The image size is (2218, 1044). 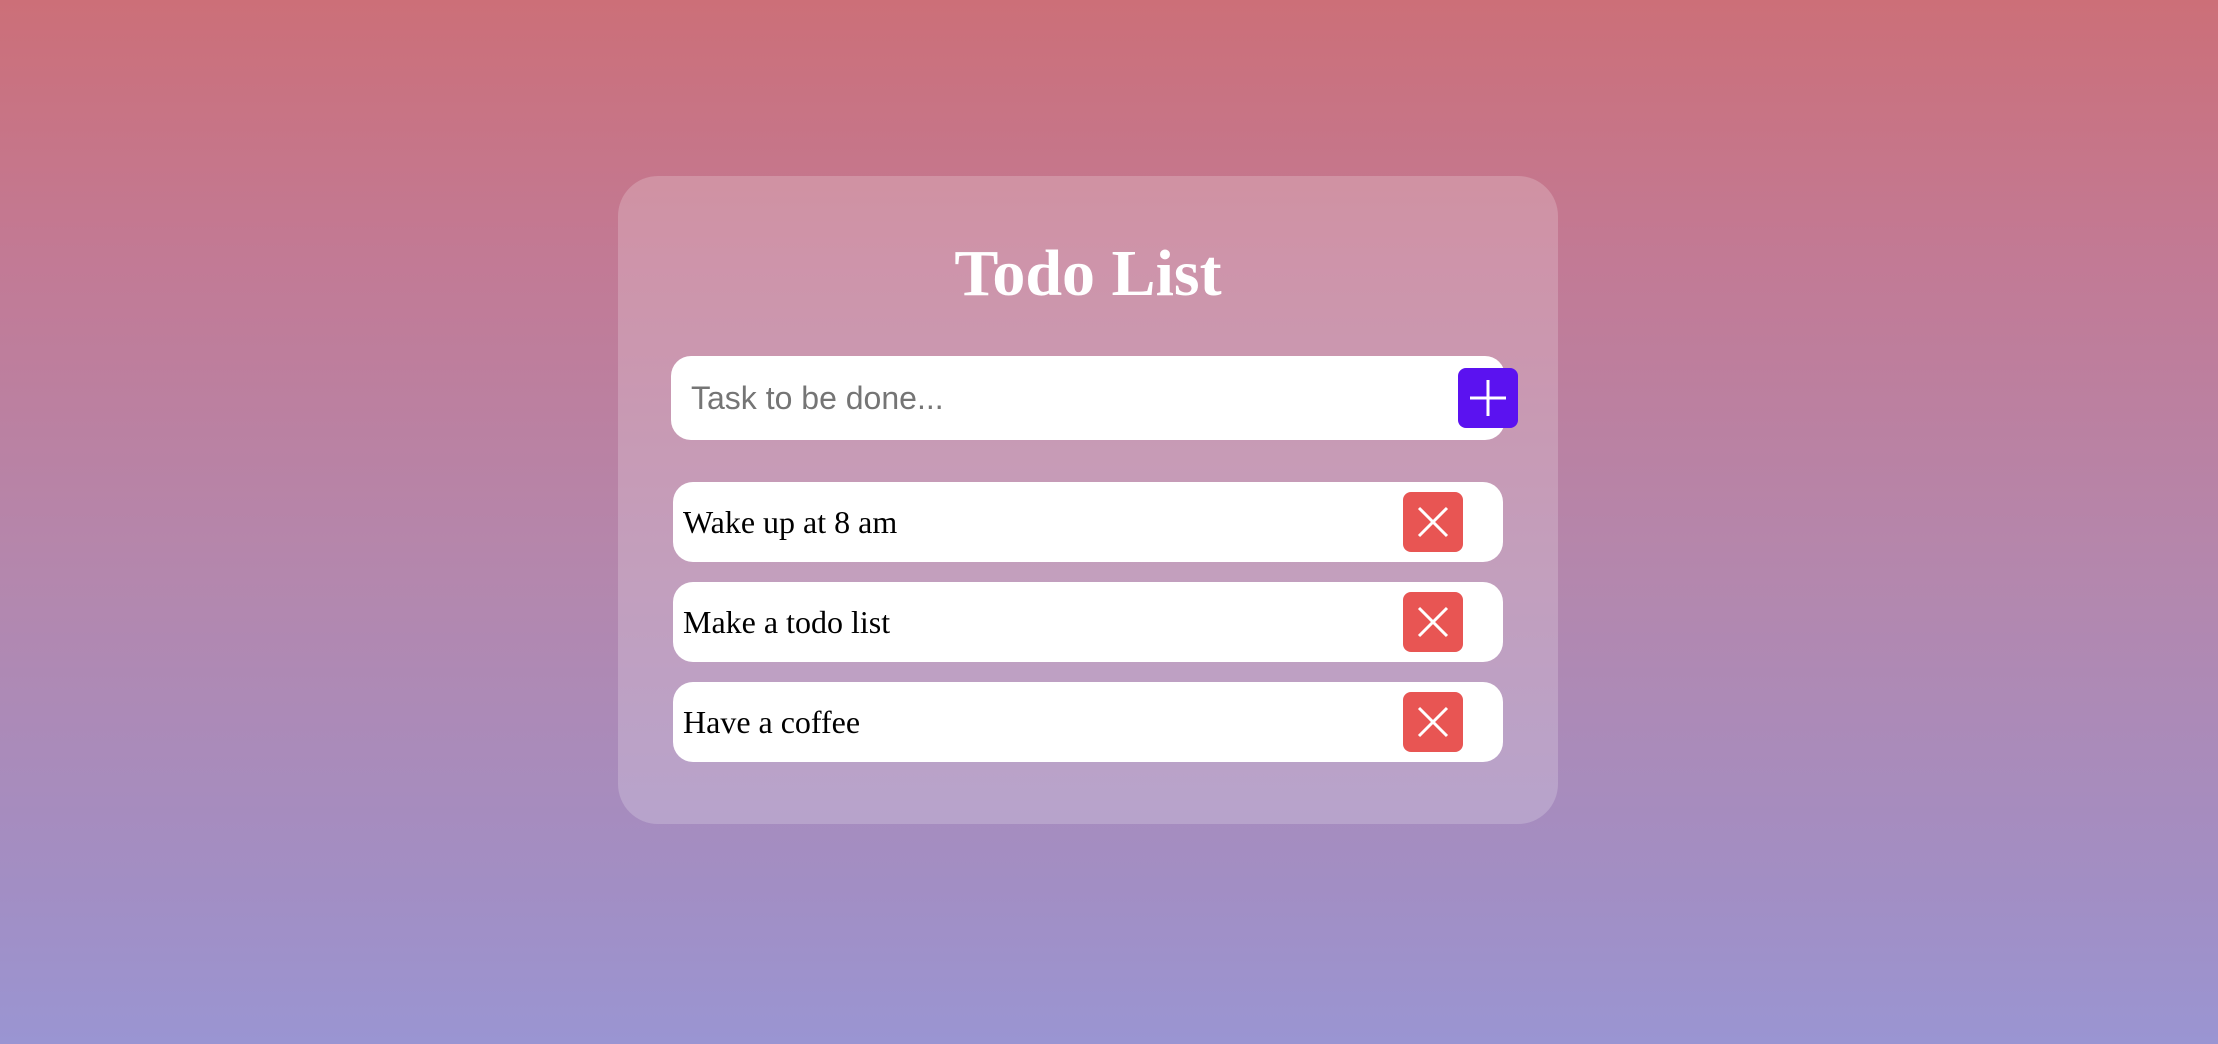 What do you see at coordinates (787, 622) in the screenshot?
I see `task-text: Make a todo list` at bounding box center [787, 622].